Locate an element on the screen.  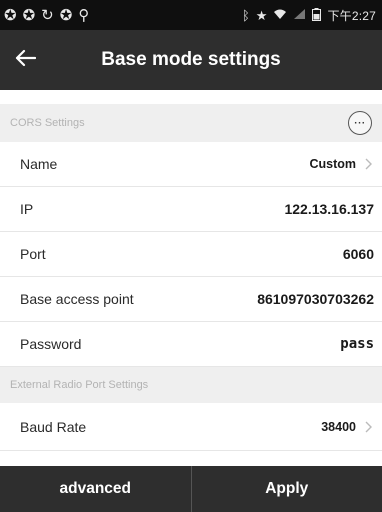
advanced-button: advanced is located at coordinates (96, 489).